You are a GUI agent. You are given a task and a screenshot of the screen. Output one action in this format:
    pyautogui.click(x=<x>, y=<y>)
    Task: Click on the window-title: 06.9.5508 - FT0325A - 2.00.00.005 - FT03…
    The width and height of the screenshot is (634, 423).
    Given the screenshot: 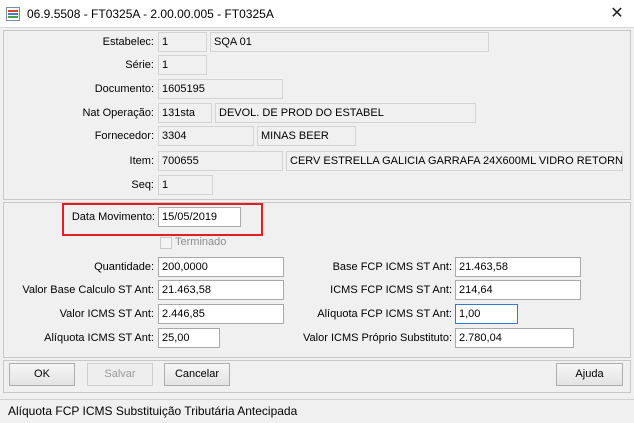 What is the action you would take?
    pyautogui.click(x=150, y=14)
    